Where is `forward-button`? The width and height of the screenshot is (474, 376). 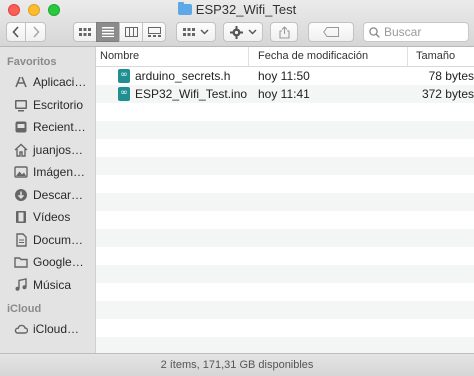 forward-button is located at coordinates (35, 32).